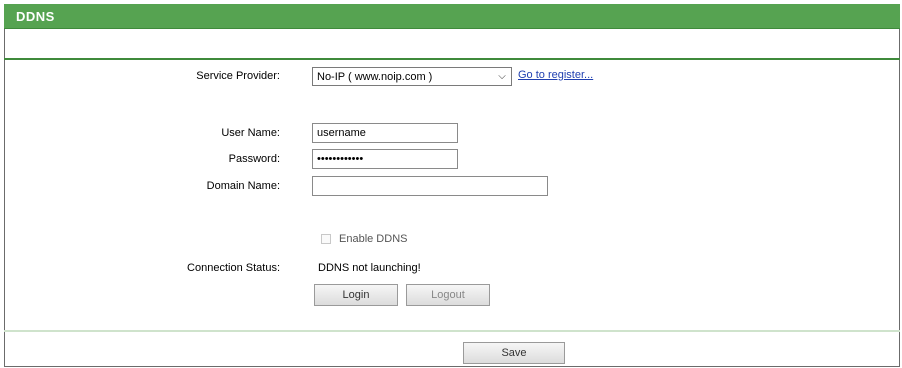 The width and height of the screenshot is (902, 368). What do you see at coordinates (430, 186) in the screenshot?
I see `domain-name-input` at bounding box center [430, 186].